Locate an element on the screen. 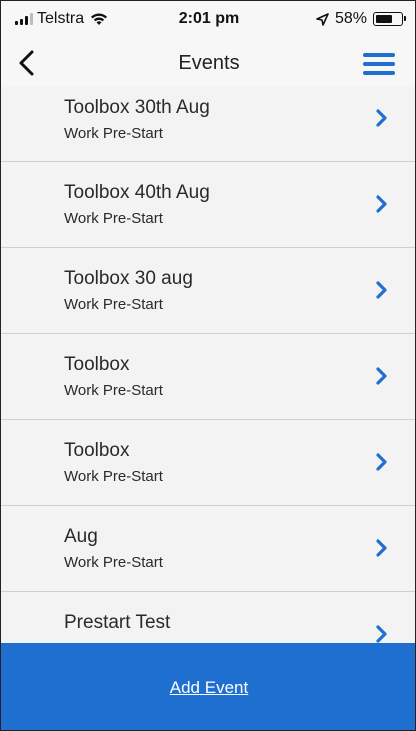  event-title: Toolbox 40th Aug is located at coordinates (137, 192).